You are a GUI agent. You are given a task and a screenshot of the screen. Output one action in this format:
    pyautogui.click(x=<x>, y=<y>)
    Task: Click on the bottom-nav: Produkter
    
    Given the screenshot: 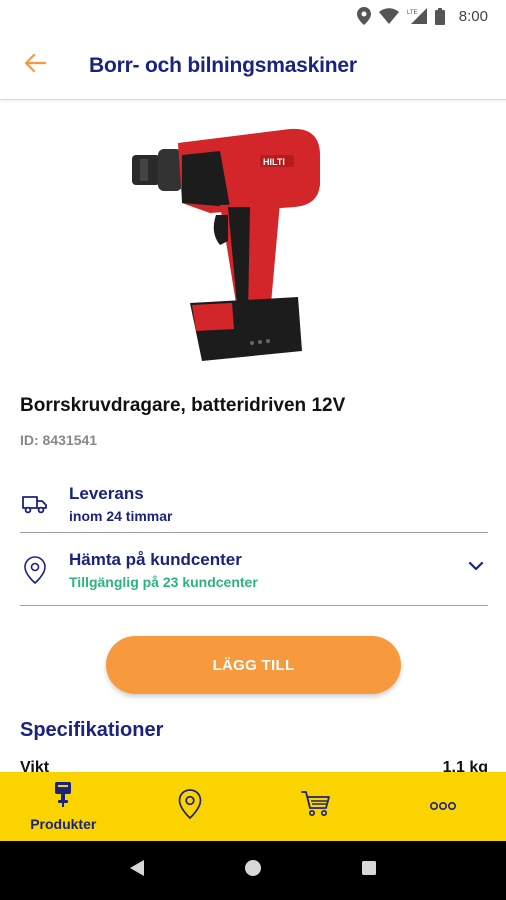 What is the action you would take?
    pyautogui.click(x=253, y=806)
    